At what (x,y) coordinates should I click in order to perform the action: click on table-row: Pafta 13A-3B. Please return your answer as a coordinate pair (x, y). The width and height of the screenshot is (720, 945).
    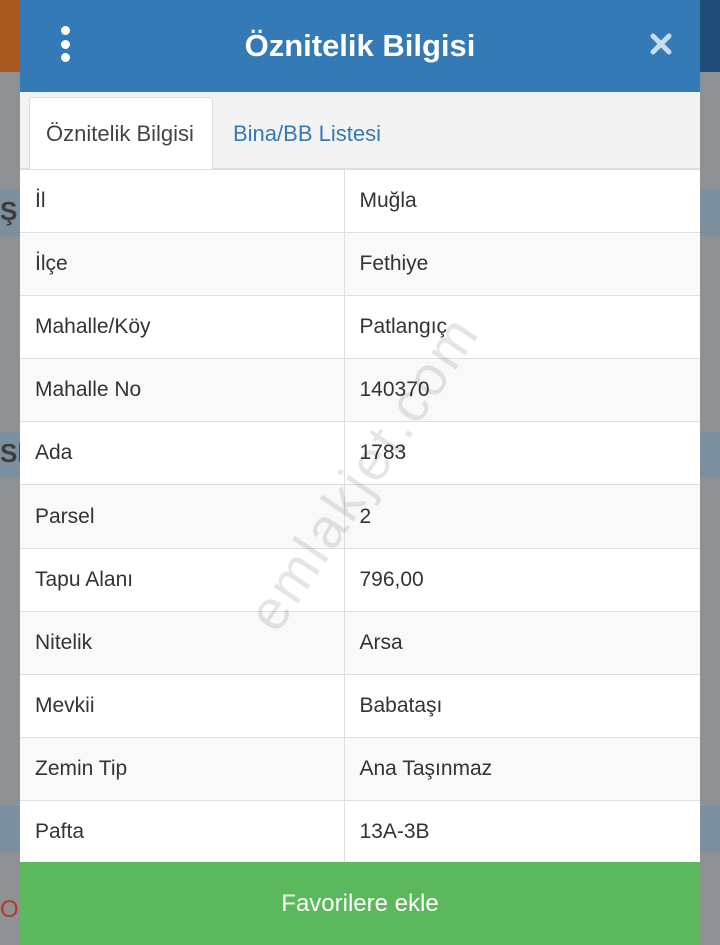
    Looking at the image, I should click on (360, 832).